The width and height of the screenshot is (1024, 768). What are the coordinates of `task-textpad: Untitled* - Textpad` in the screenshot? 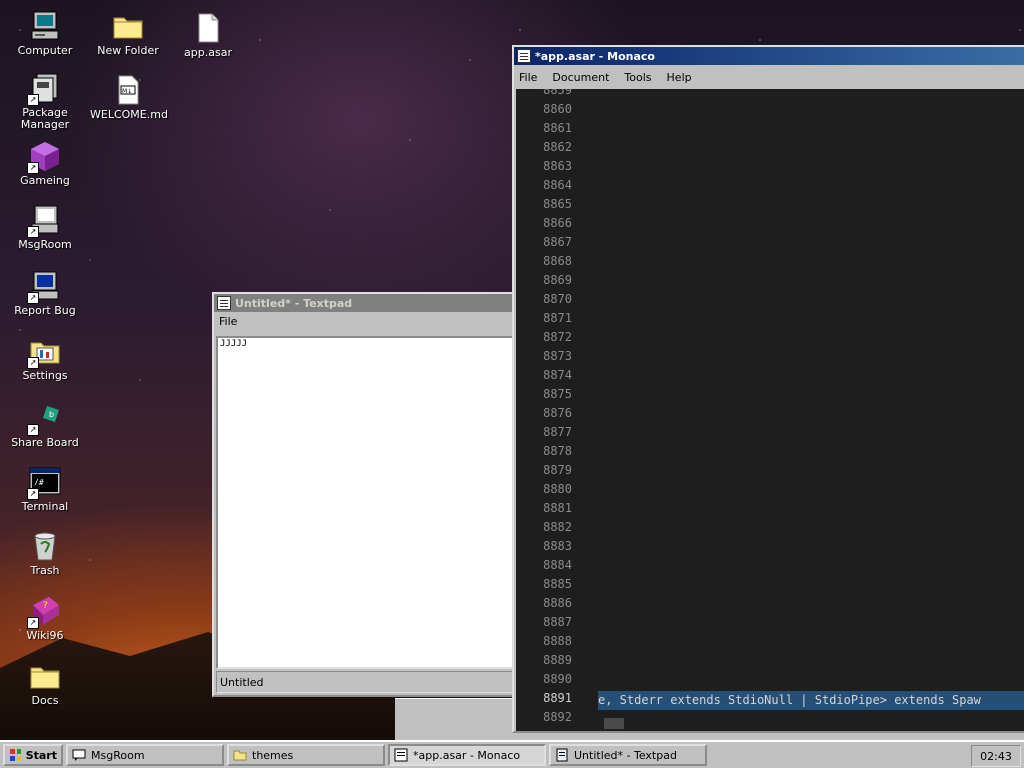 It's located at (628, 755).